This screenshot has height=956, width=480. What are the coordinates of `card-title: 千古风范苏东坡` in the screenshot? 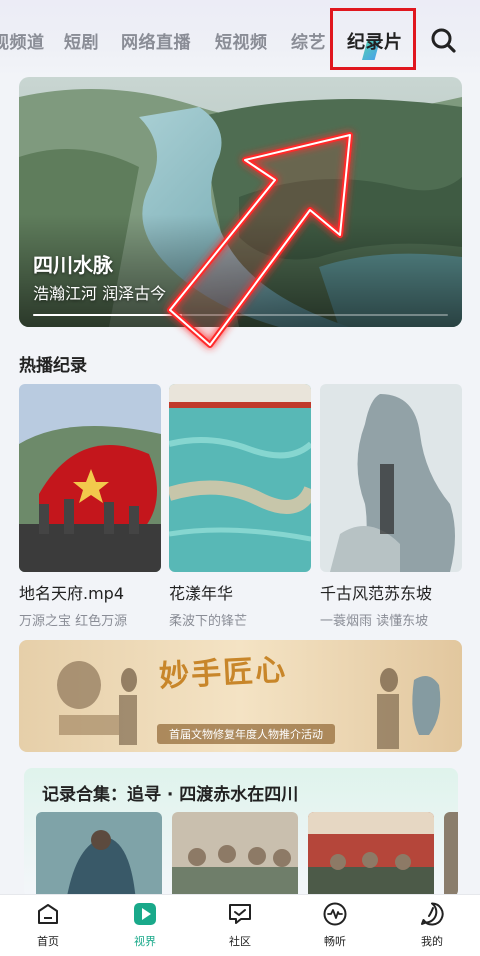 It's located at (376, 593).